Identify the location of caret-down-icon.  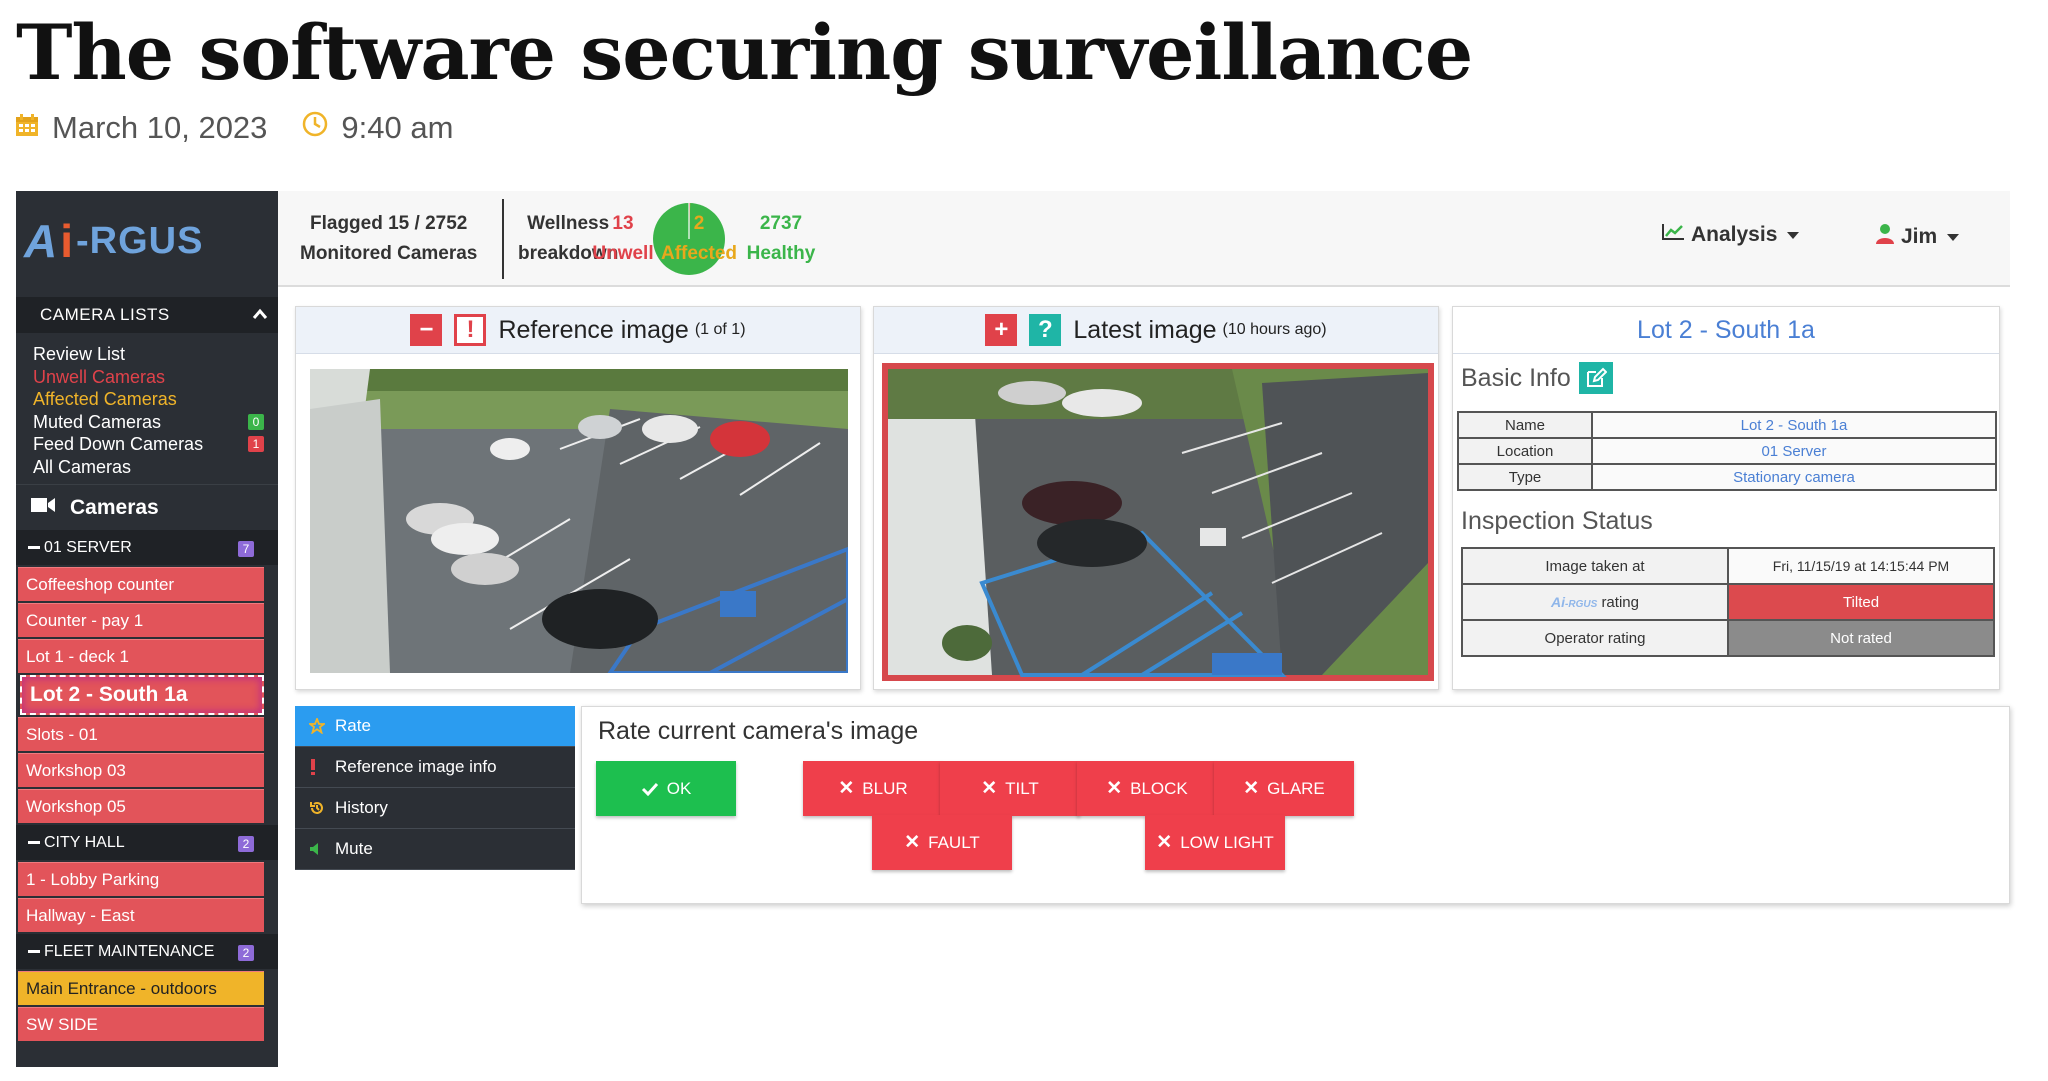
(1793, 235).